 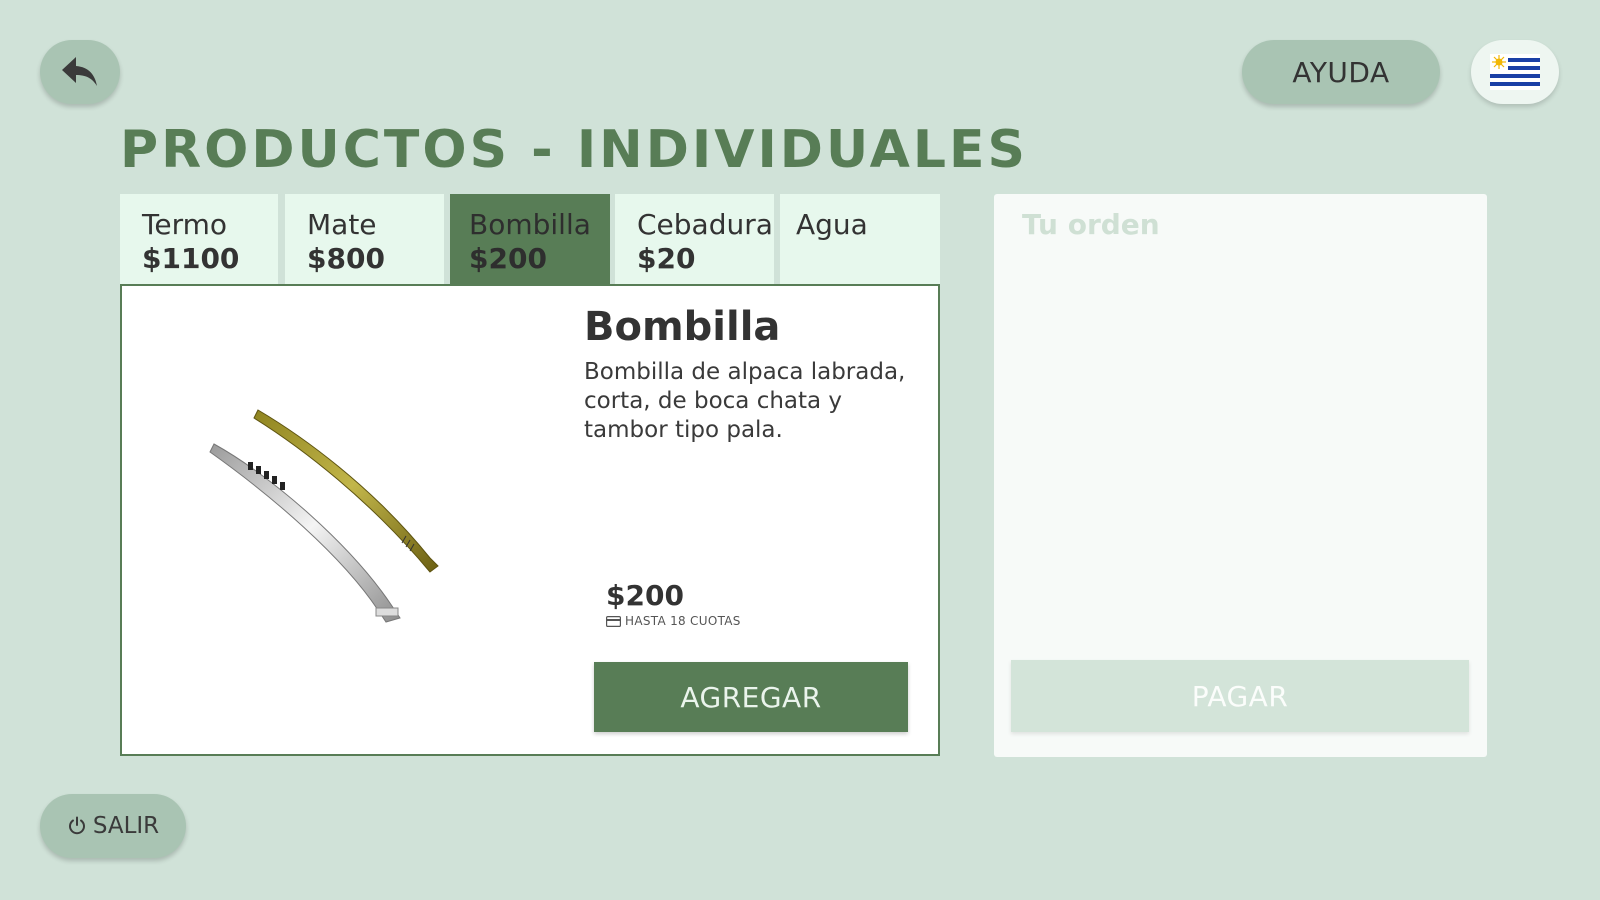 I want to click on tab-name: Termo, so click(x=184, y=224).